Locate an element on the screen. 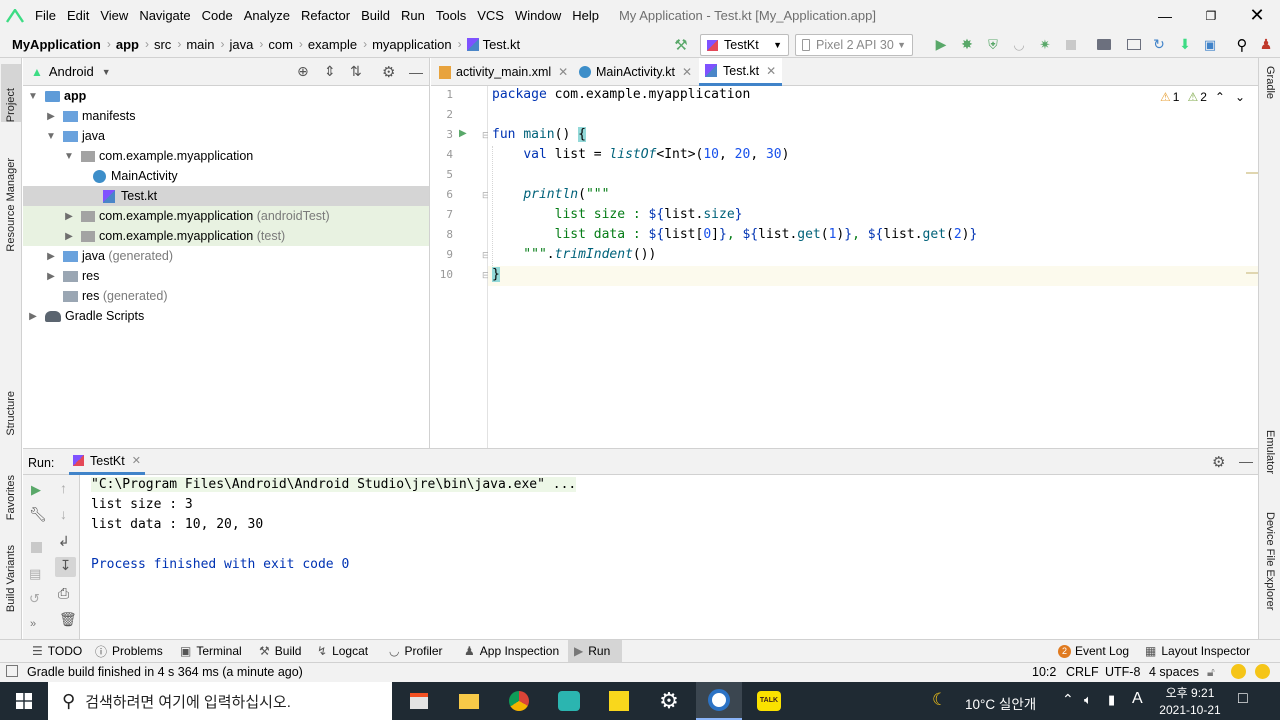  taskbar-search: ⚲ 검색하려면 여기에 입력하십시오. is located at coordinates (220, 701).